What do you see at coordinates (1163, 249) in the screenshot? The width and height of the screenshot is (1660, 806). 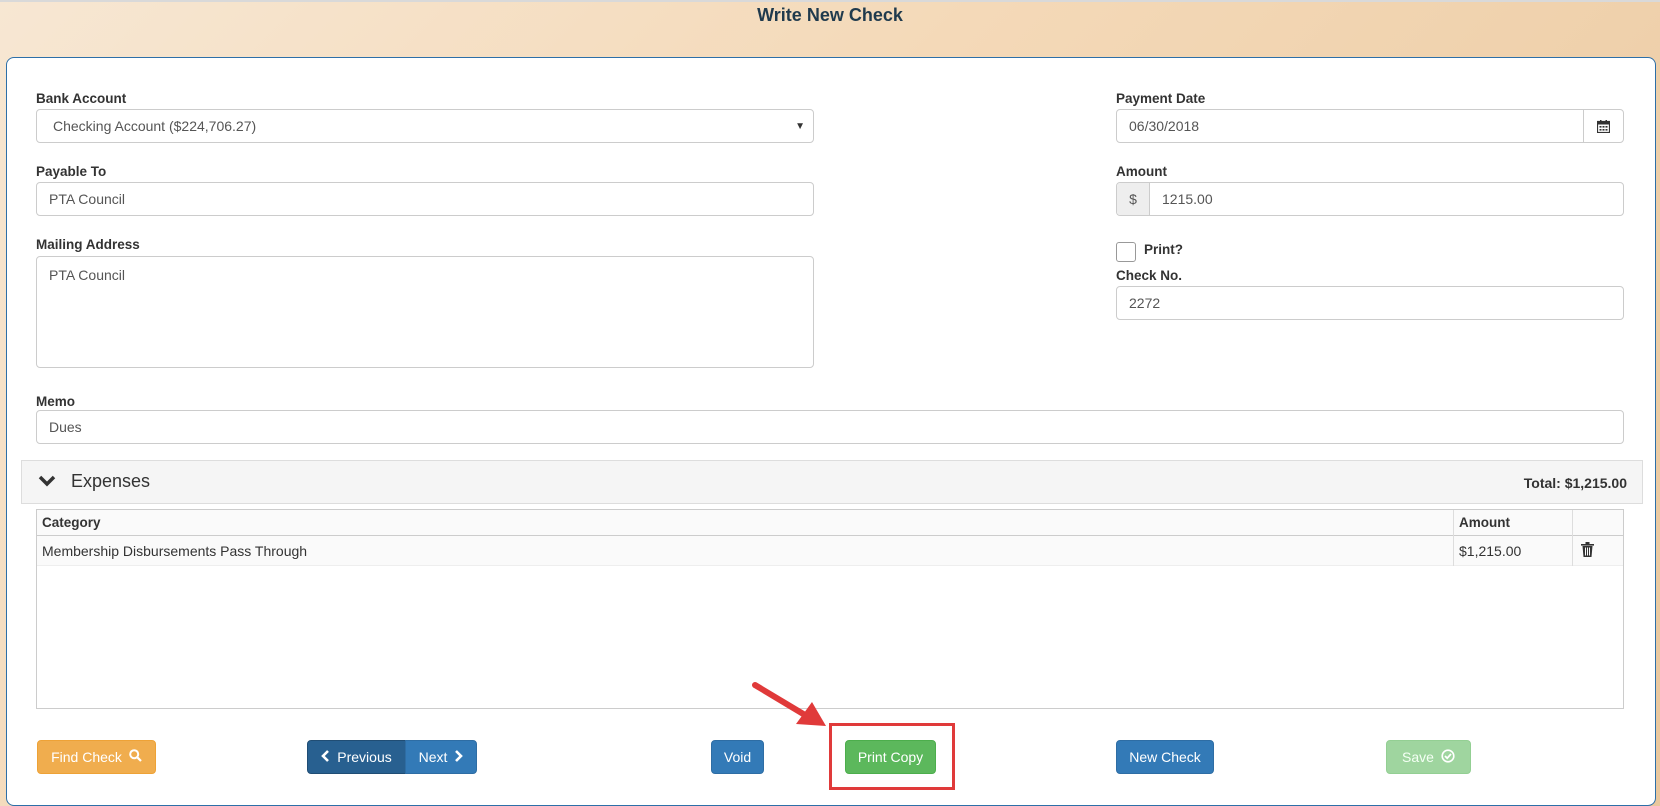 I see `print-label: Print?` at bounding box center [1163, 249].